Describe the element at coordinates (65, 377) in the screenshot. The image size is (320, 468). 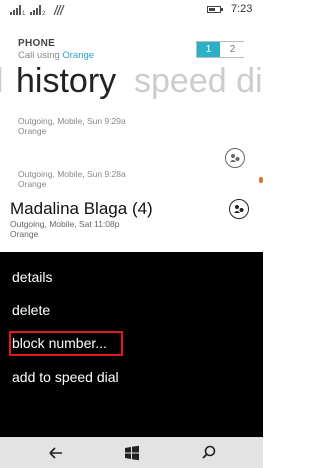
I see `menu-item-add-to-speed-dial: add to speed dial` at that location.